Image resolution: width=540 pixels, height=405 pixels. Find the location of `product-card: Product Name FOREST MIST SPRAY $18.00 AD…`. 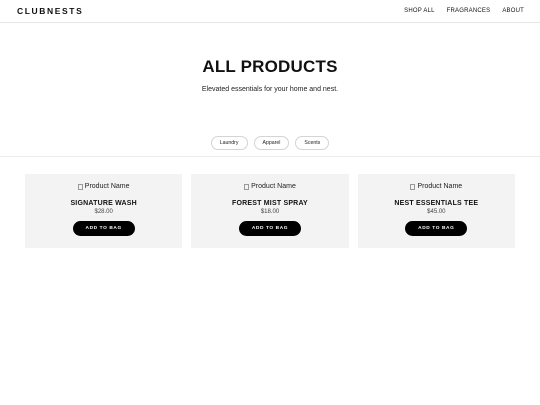

product-card: Product Name FOREST MIST SPRAY $18.00 AD… is located at coordinates (270, 211).